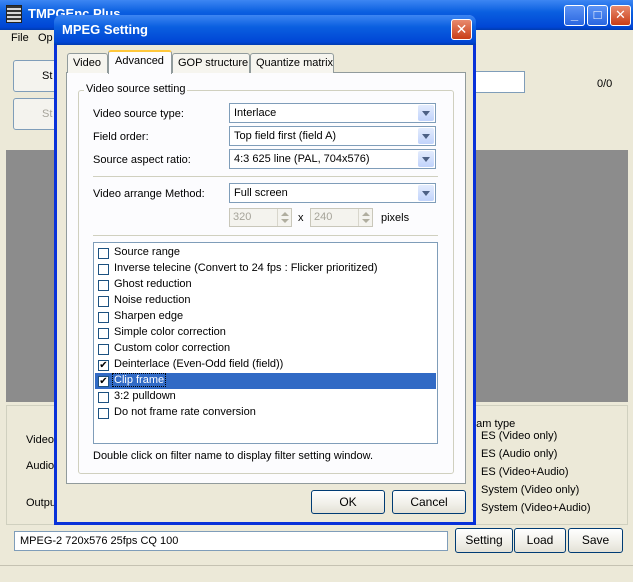  I want to click on stream-type-title: eam type, so click(493, 424).